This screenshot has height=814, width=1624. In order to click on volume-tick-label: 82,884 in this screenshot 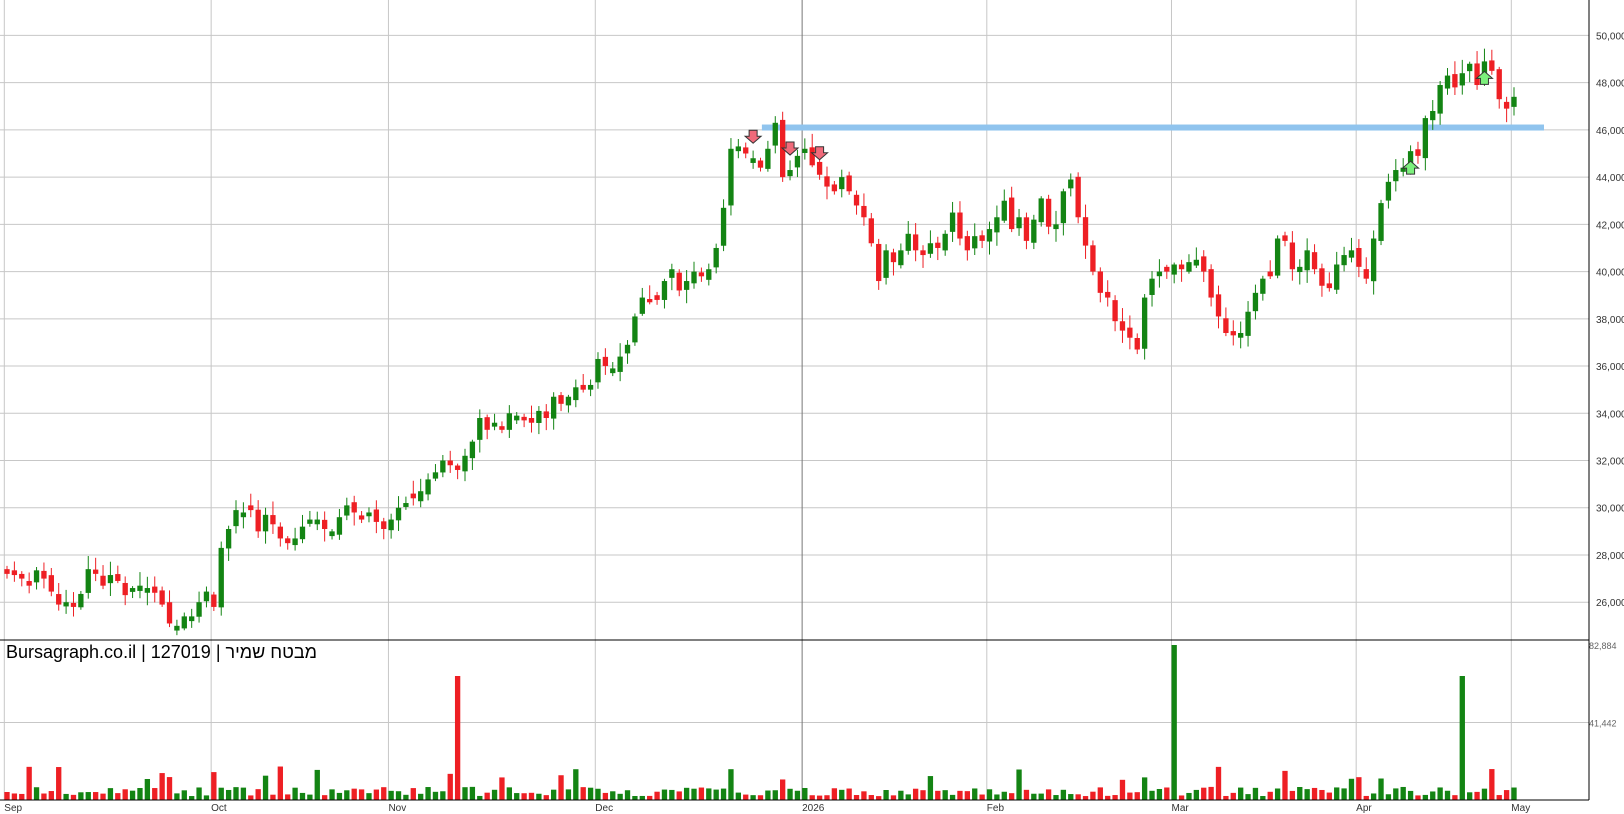, I will do `click(1603, 646)`.